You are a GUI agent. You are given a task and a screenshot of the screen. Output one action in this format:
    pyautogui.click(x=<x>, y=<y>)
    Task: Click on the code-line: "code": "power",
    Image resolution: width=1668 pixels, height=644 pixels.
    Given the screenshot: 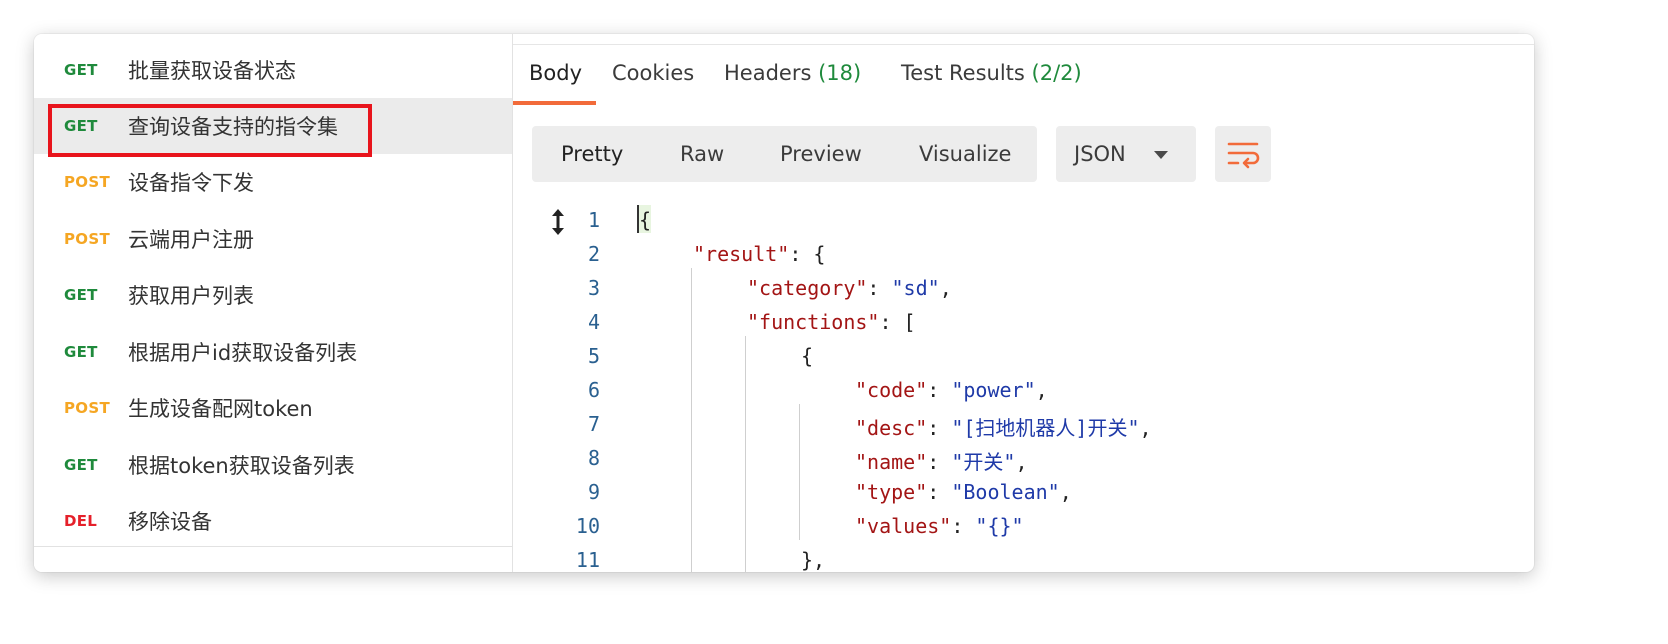 What is the action you would take?
    pyautogui.click(x=951, y=390)
    